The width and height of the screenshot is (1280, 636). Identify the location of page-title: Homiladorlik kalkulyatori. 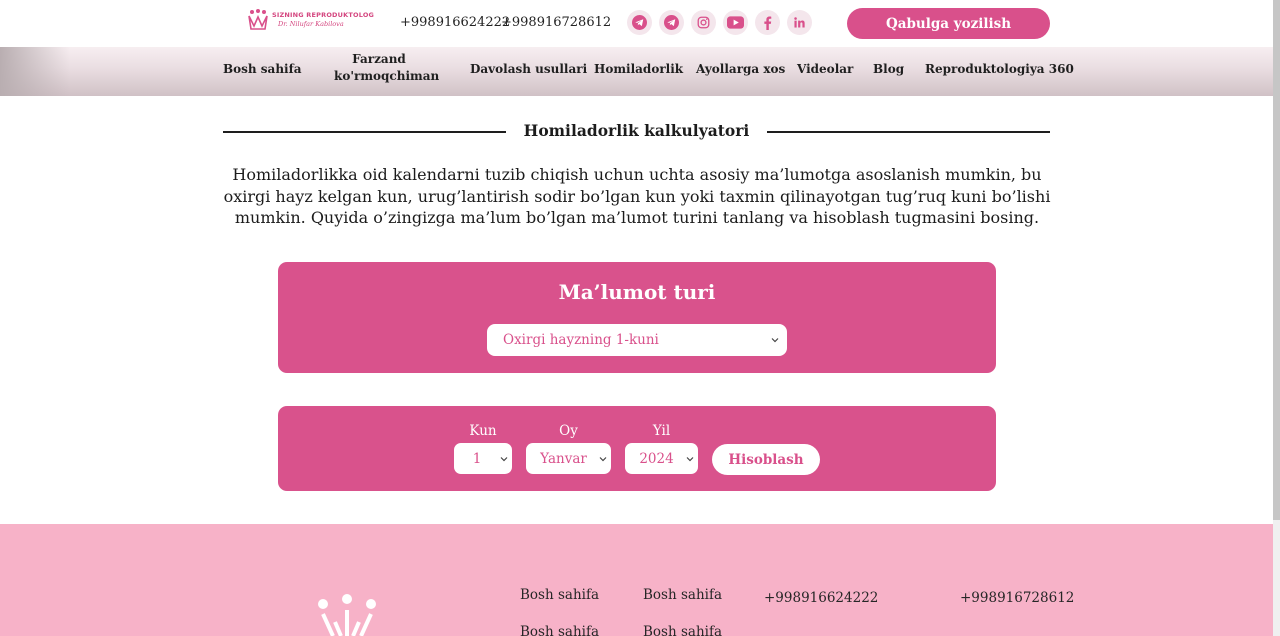
(636, 130).